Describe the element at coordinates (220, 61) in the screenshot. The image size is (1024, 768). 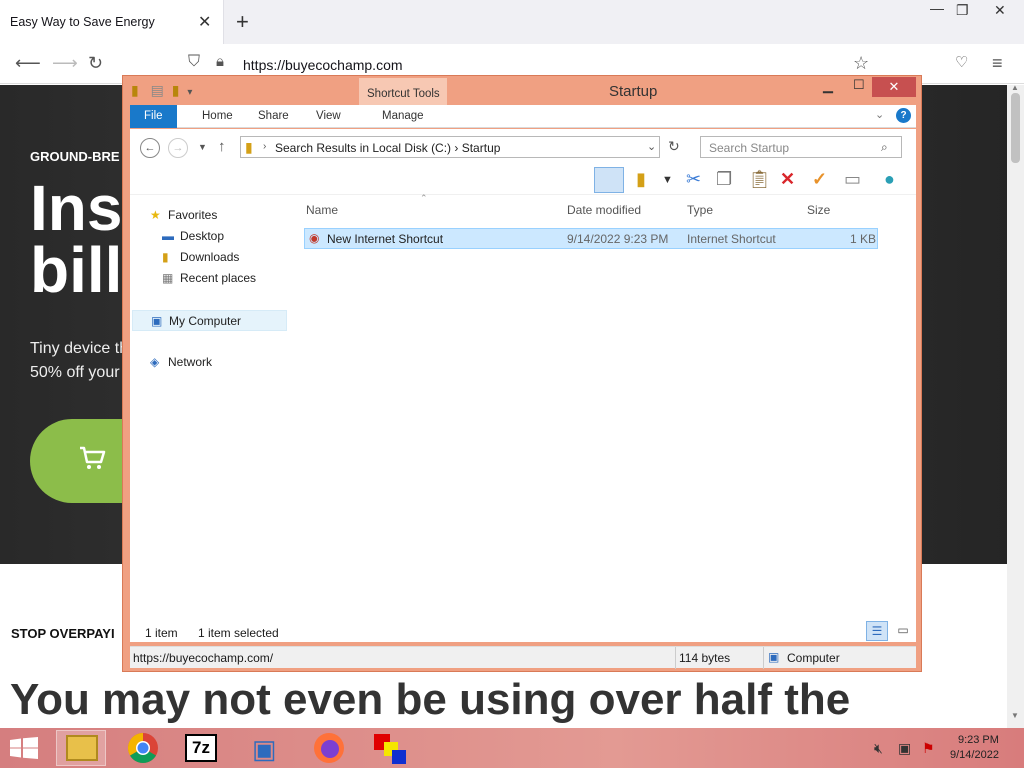
I see `lock-icon: 🔒︎` at that location.